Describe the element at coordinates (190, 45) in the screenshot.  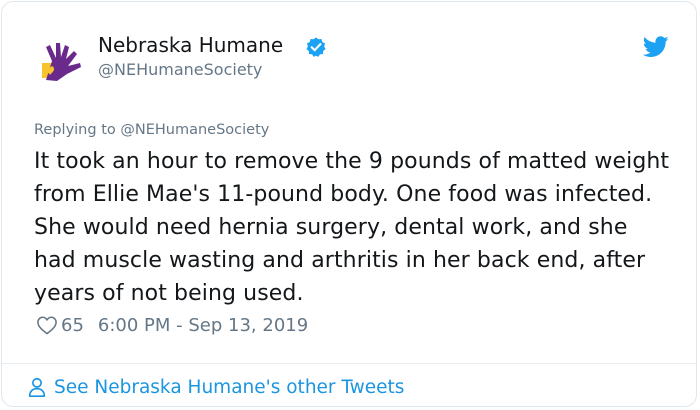
I see `author-name: Nebraska Humane` at that location.